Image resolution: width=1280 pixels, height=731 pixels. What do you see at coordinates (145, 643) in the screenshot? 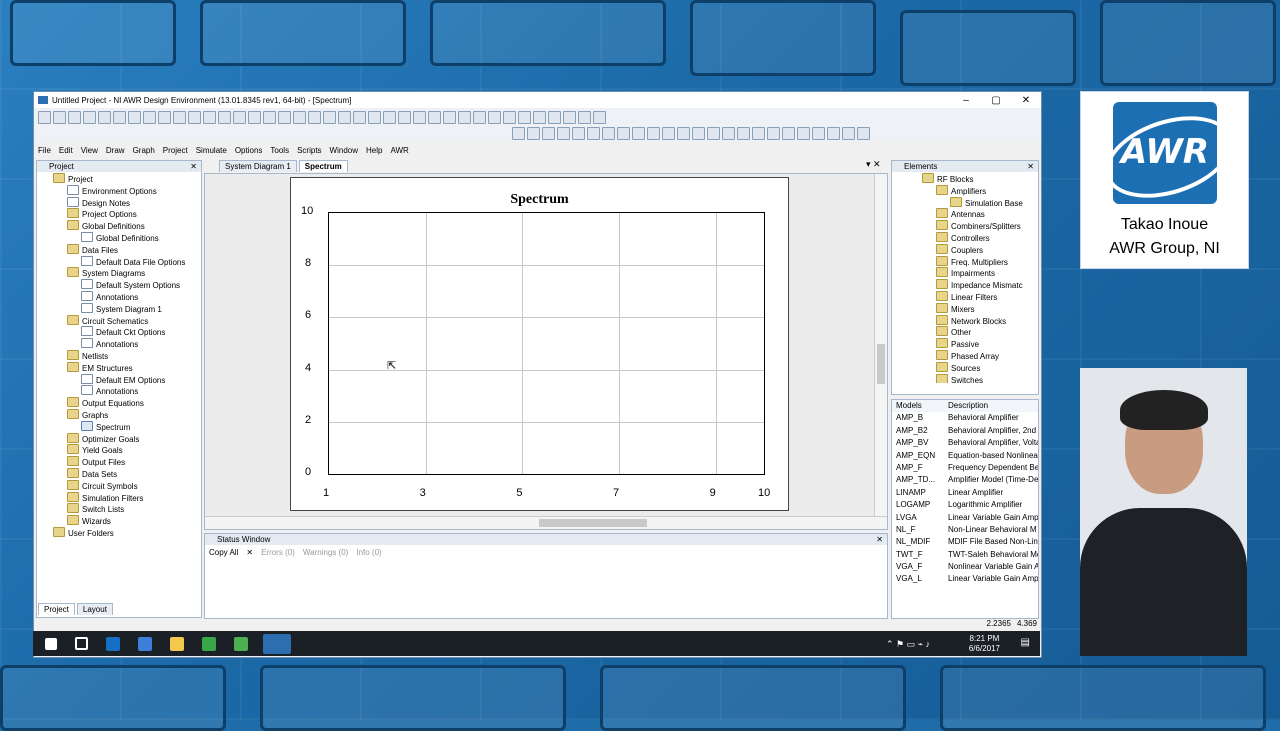
I see `app-icon` at bounding box center [145, 643].